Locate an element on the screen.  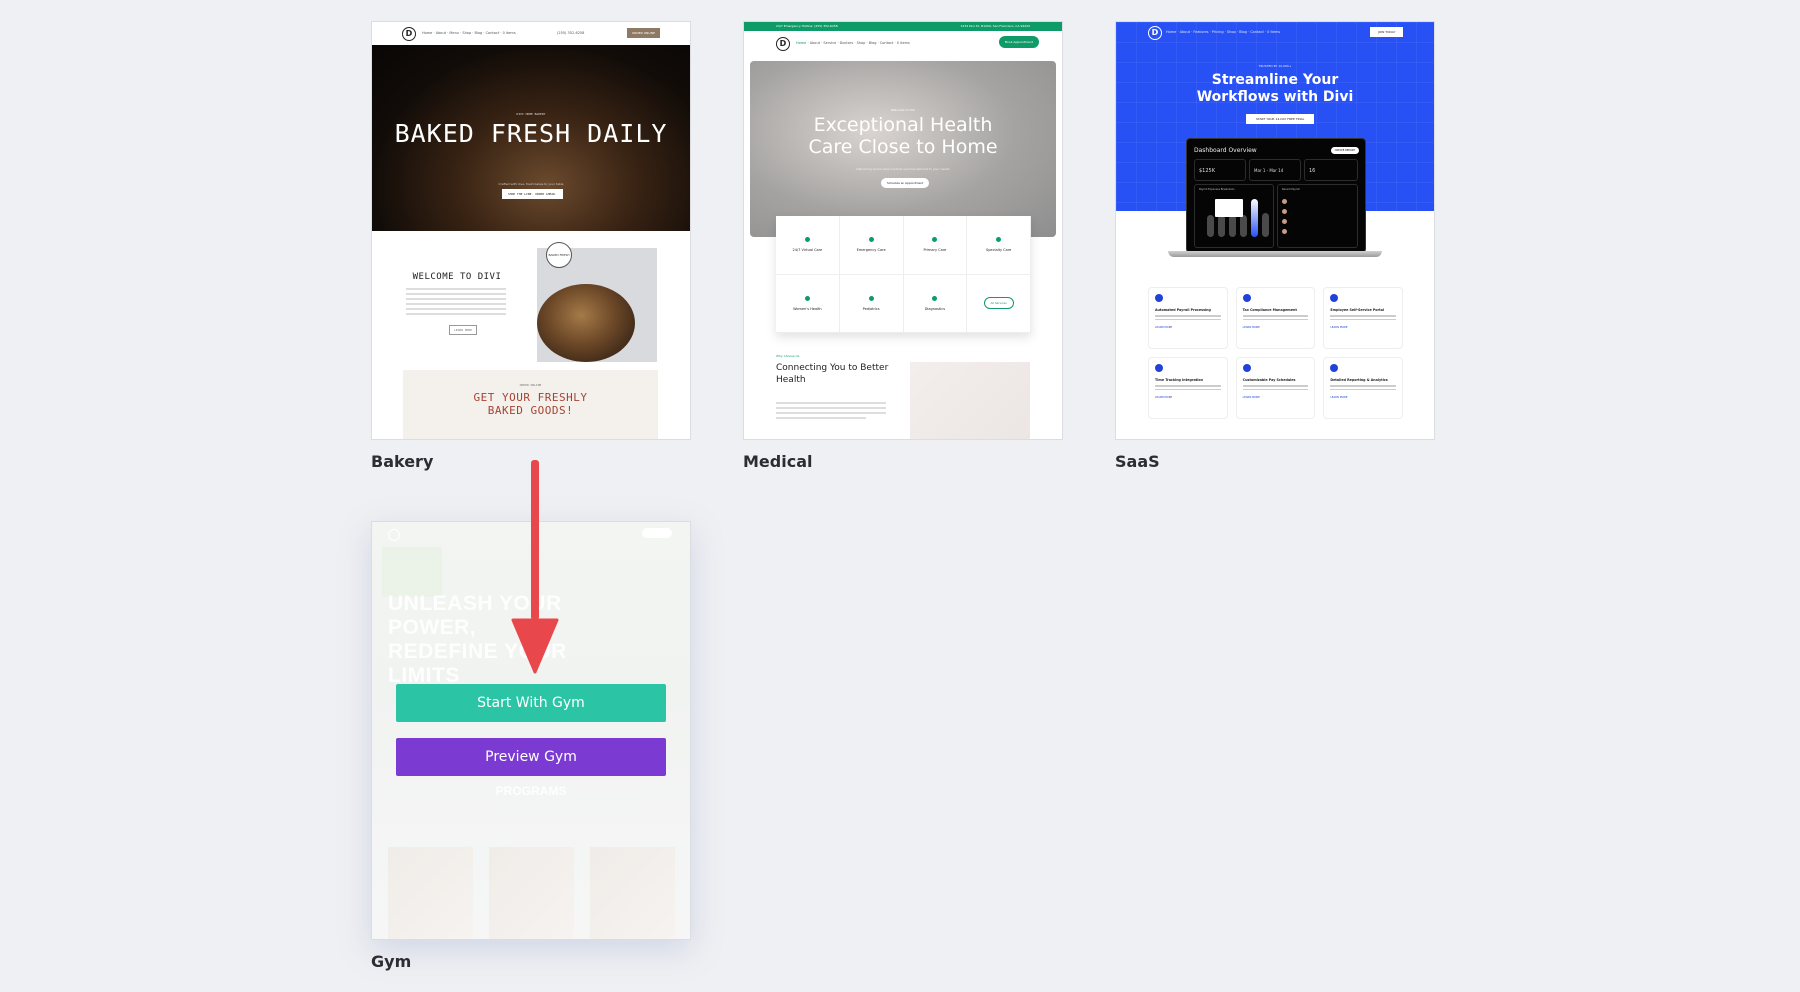
annotation-arrow-icon is located at coordinates (535, 567).